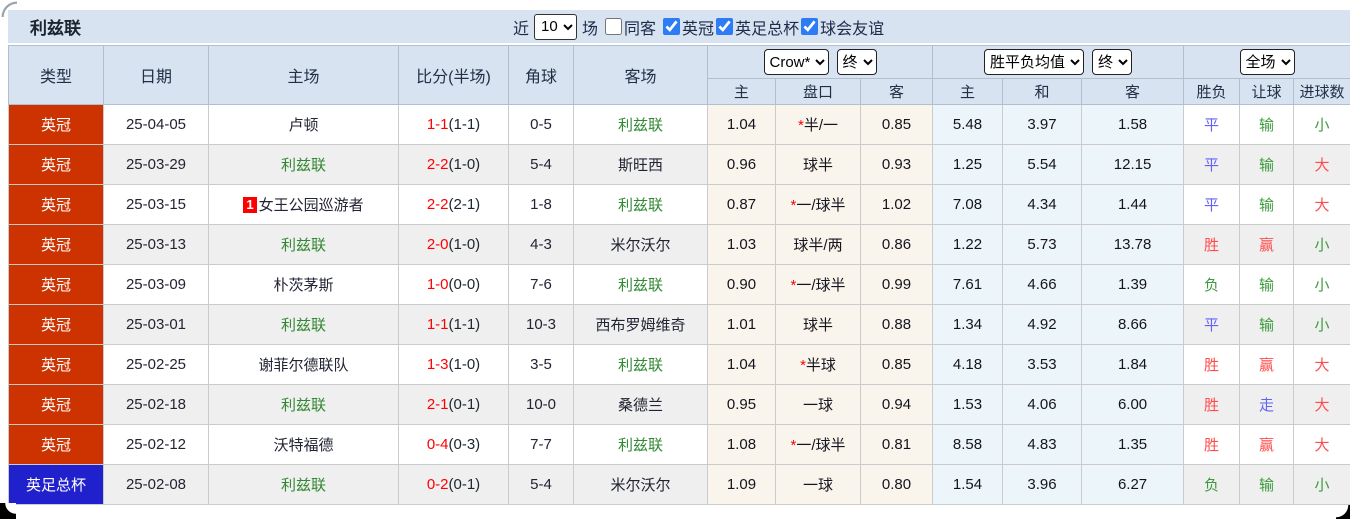 The width and height of the screenshot is (1350, 519). I want to click on away-odds-cell: 0.85, so click(896, 364).